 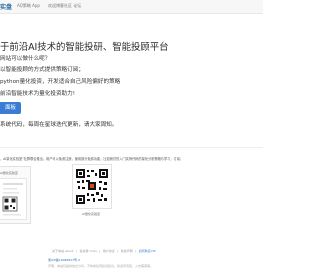 I want to click on app-screenshot, so click(x=13, y=199).